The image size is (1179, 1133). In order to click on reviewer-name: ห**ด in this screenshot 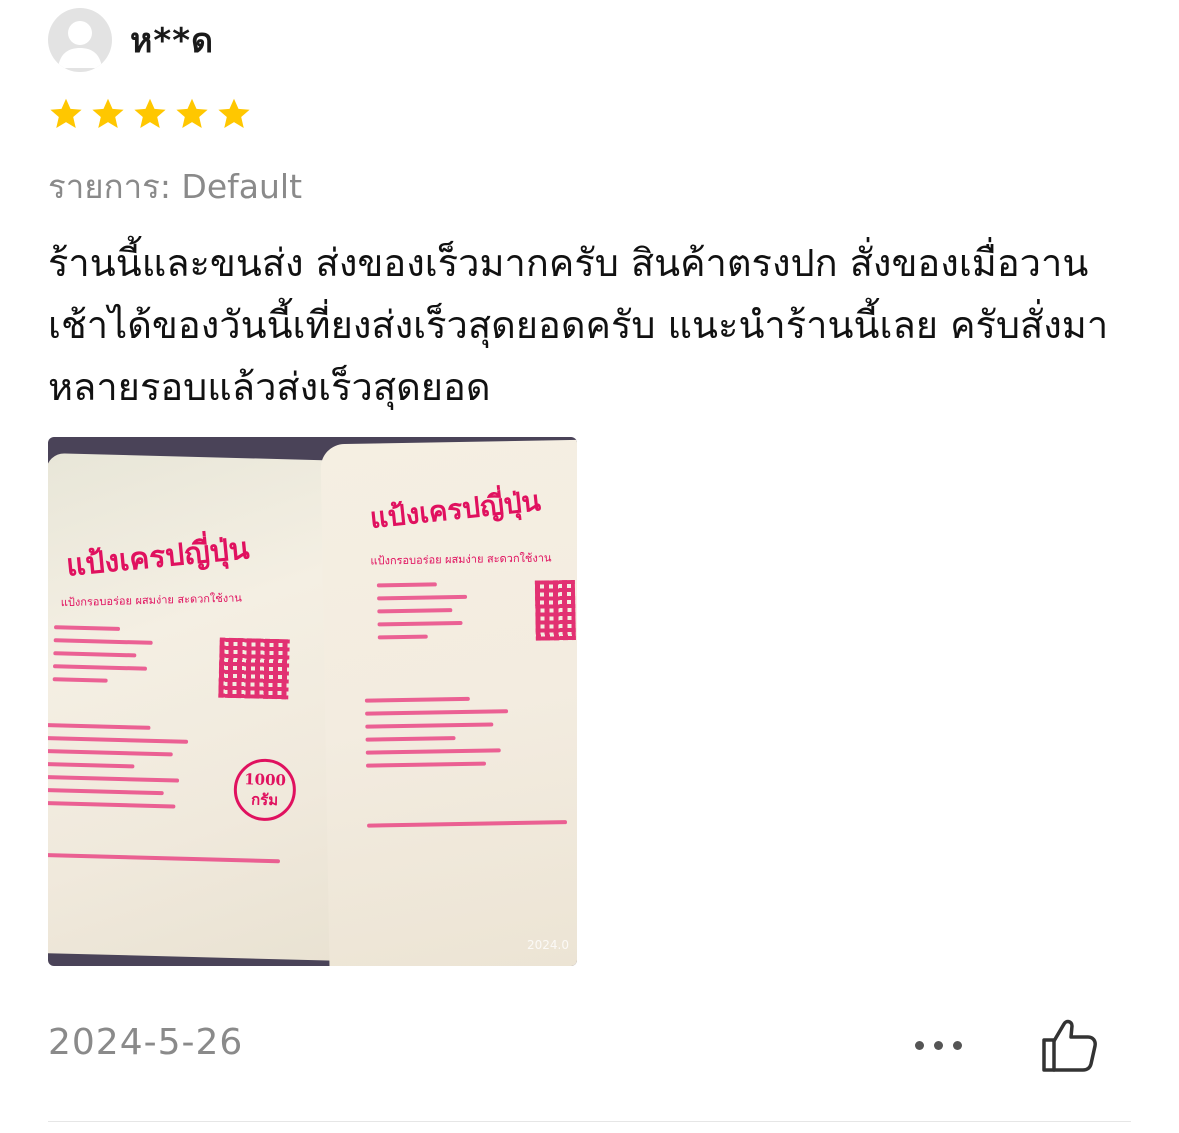, I will do `click(172, 40)`.